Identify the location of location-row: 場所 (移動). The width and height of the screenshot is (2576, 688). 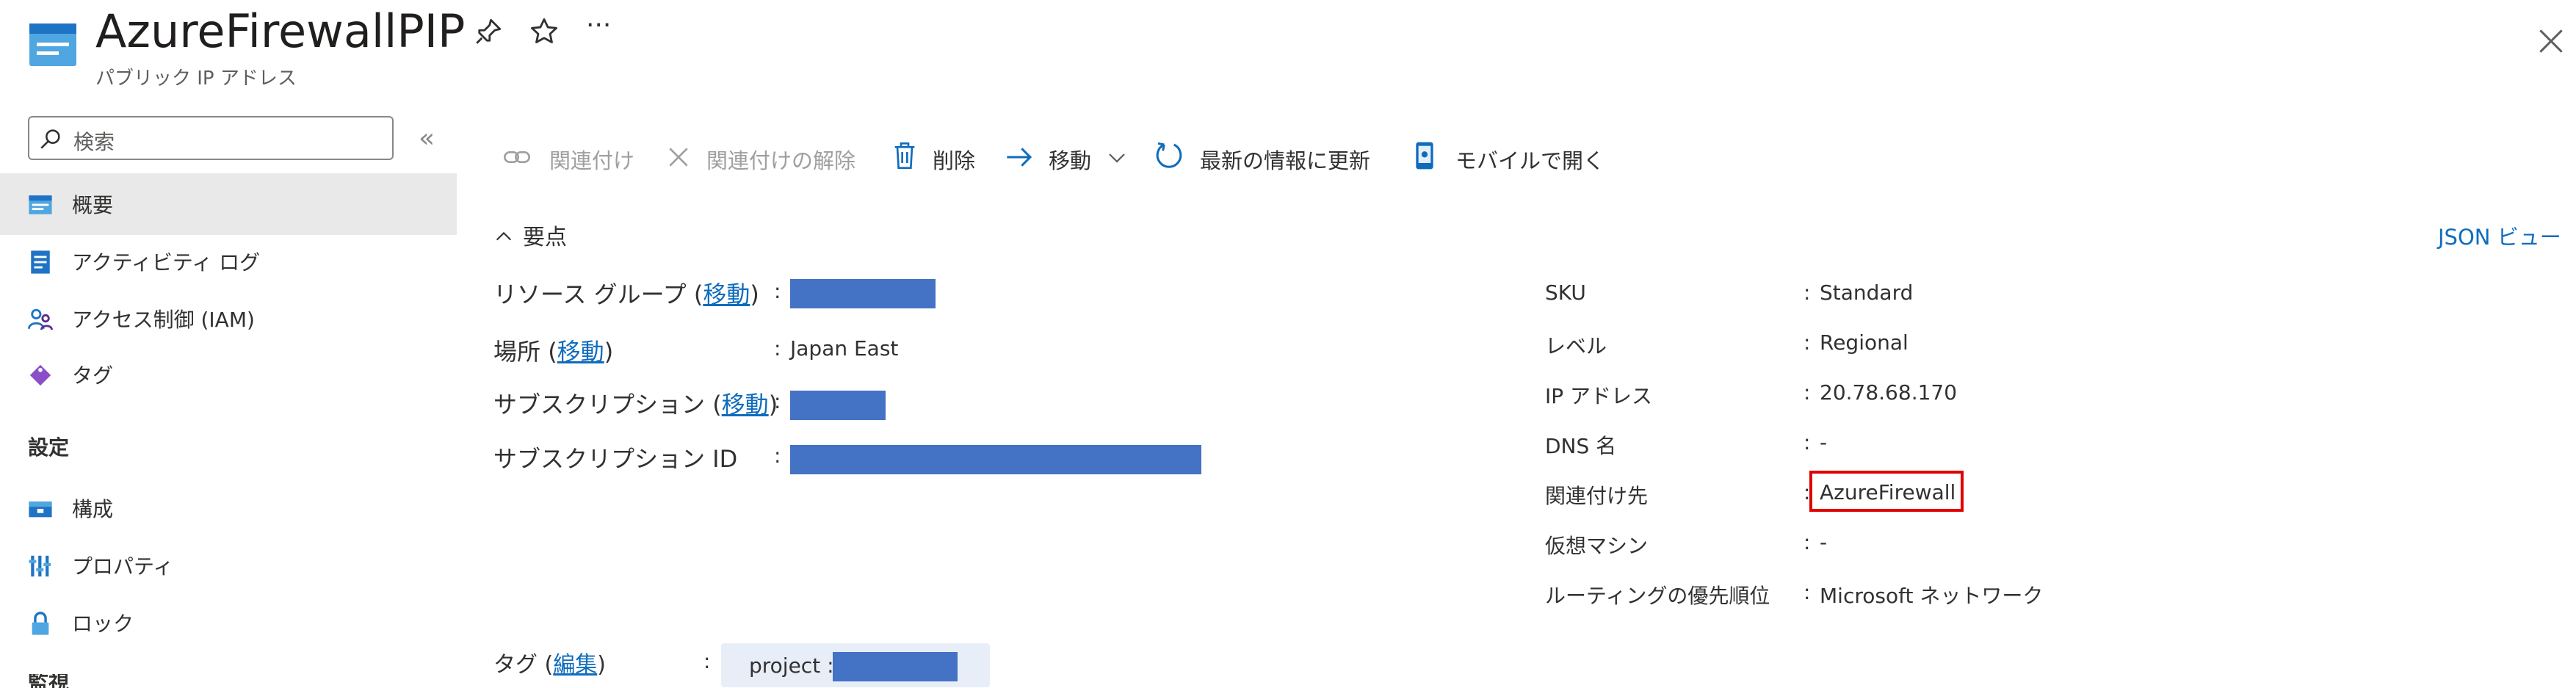
(553, 352).